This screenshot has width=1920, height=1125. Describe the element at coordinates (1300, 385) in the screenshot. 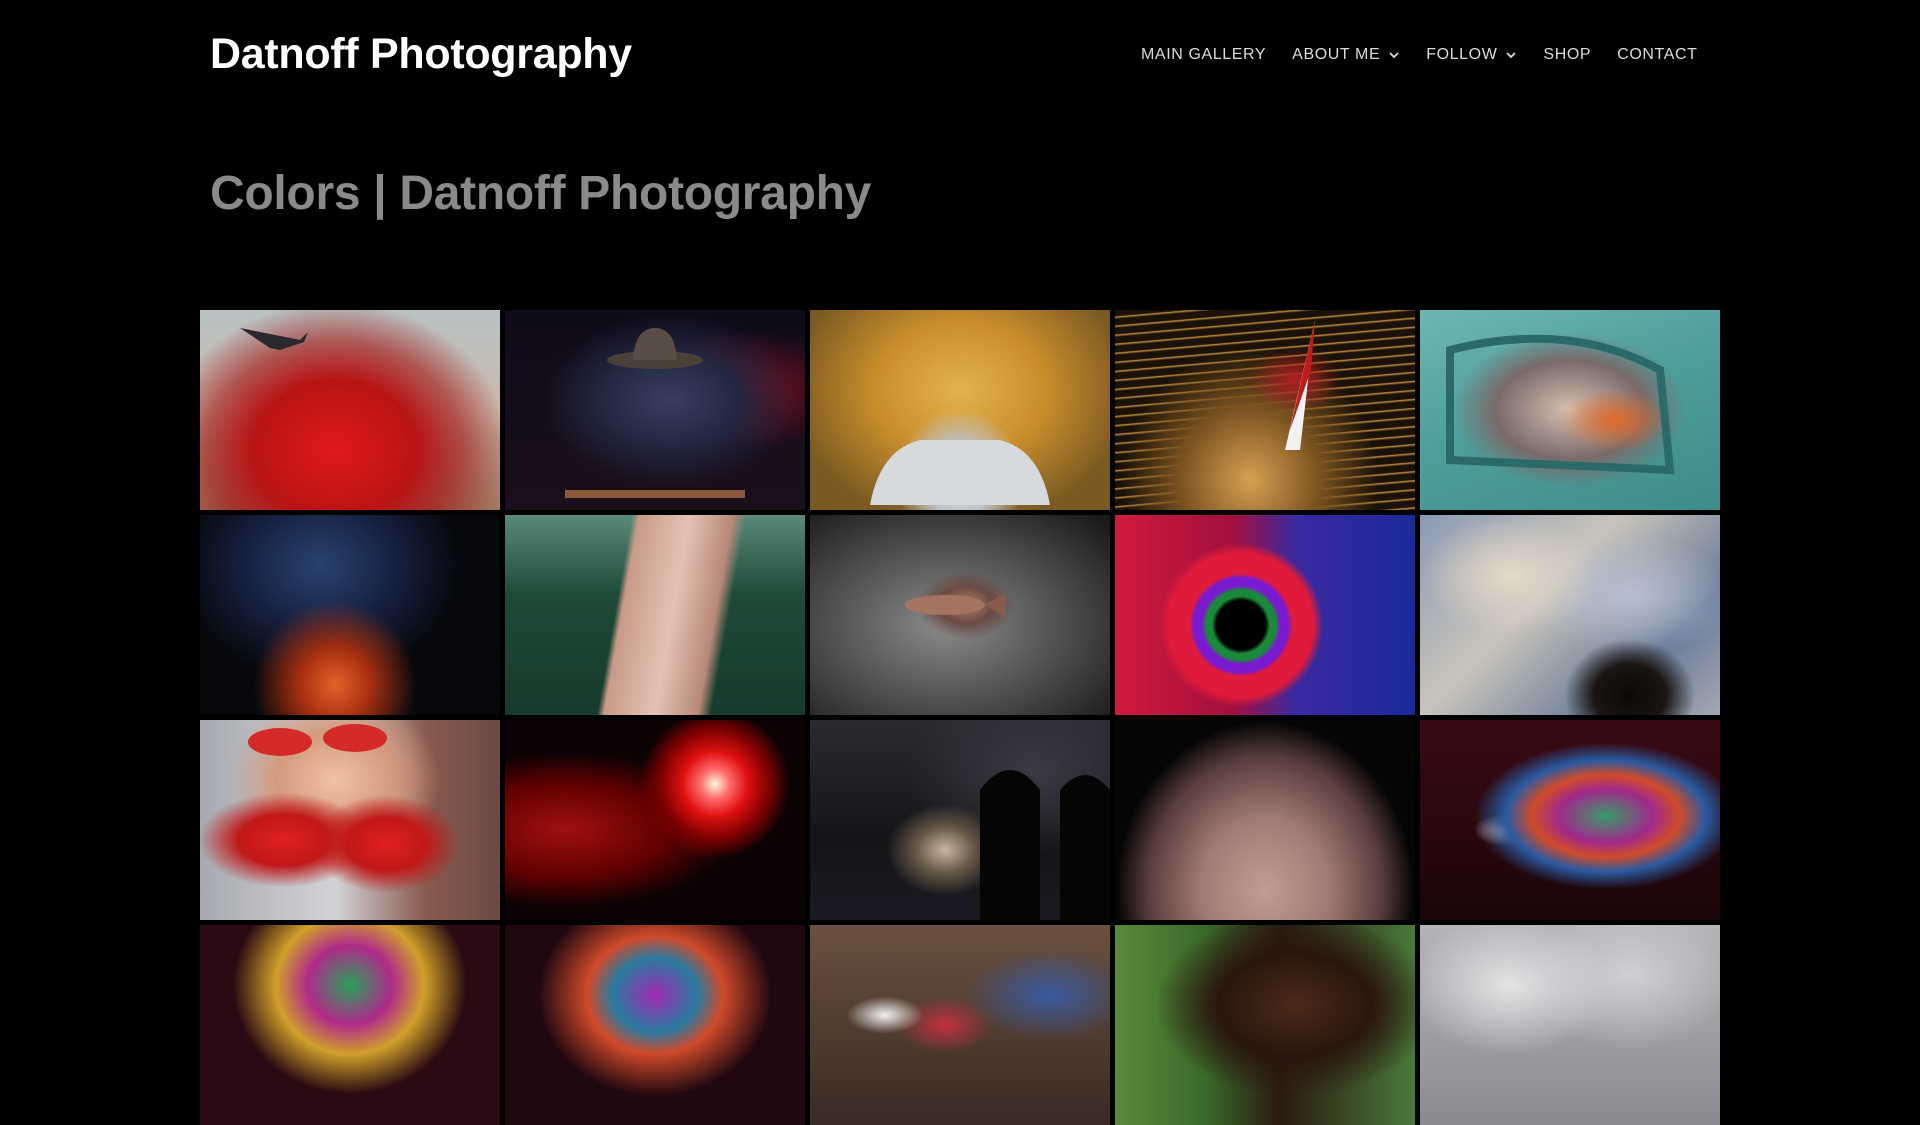

I see `sail-shape` at that location.